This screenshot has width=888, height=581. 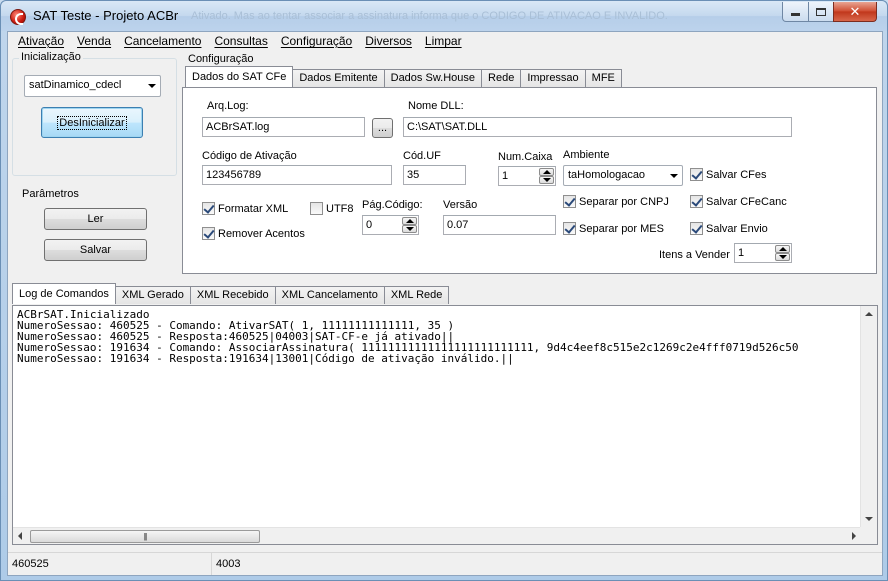 What do you see at coordinates (297, 175) in the screenshot?
I see `codigo-ativacao-input: 123456789` at bounding box center [297, 175].